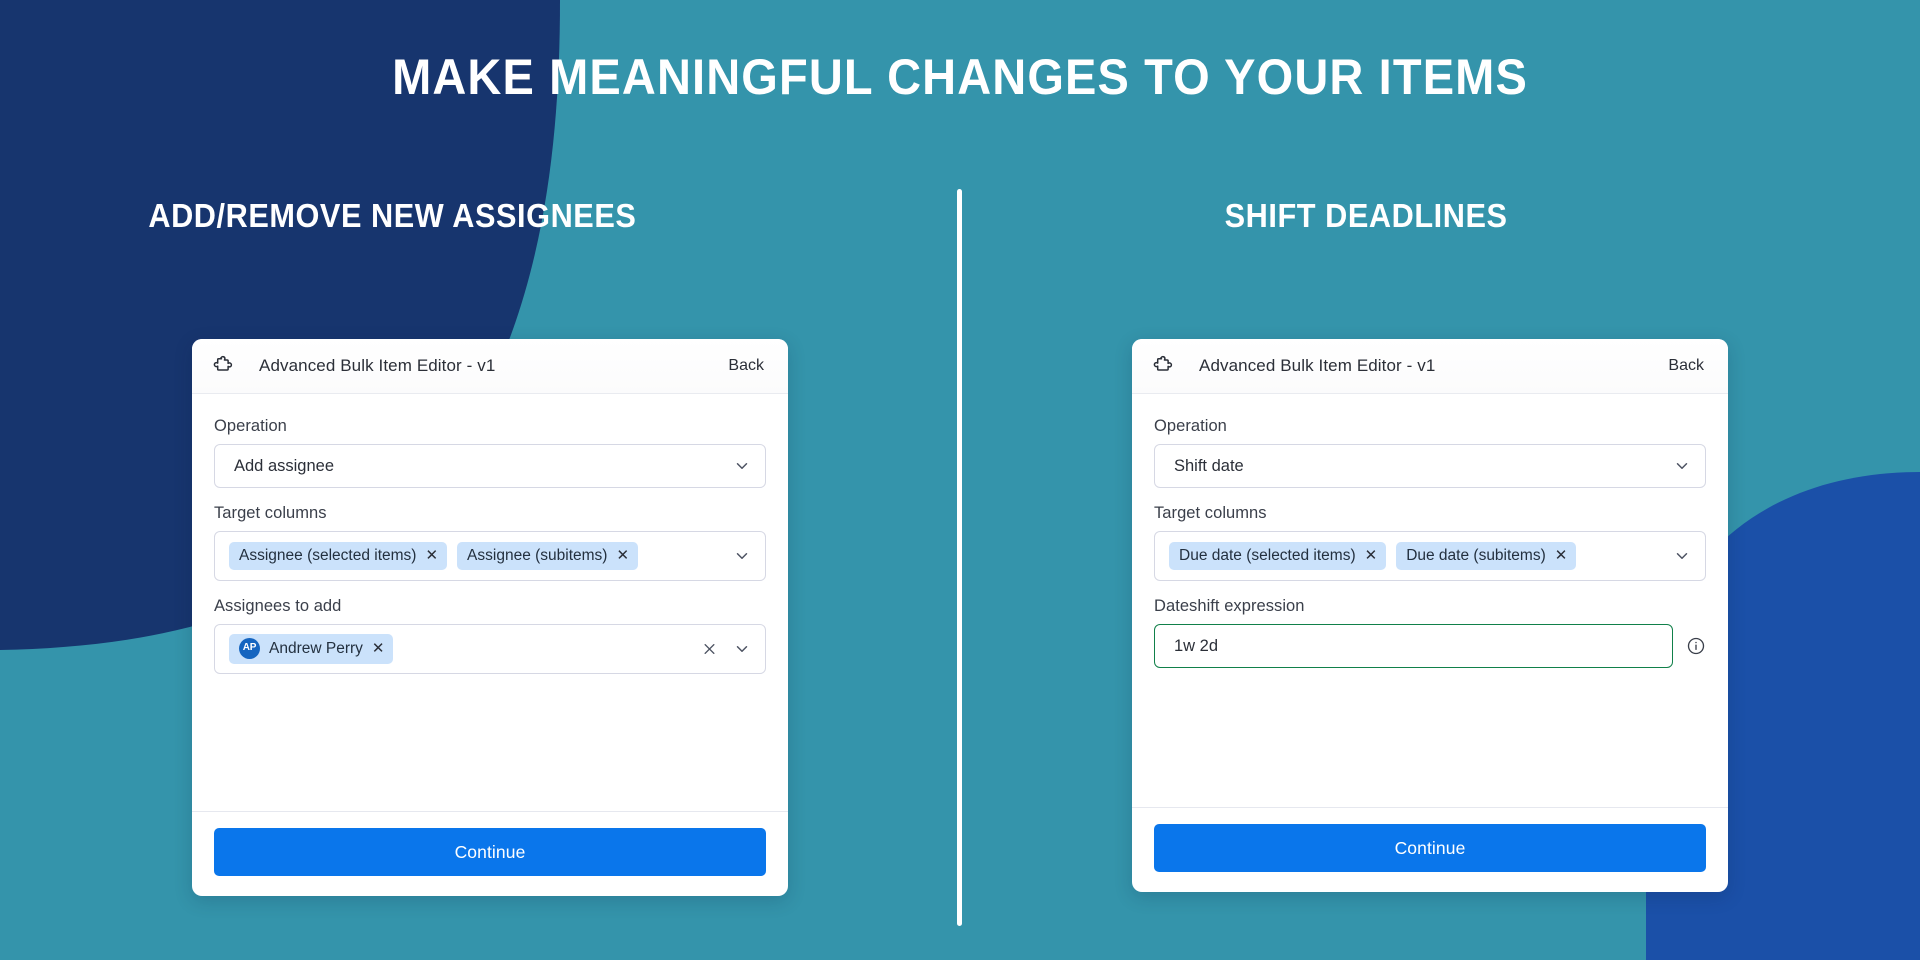  I want to click on chip-label: Due date (subitems), so click(1476, 555).